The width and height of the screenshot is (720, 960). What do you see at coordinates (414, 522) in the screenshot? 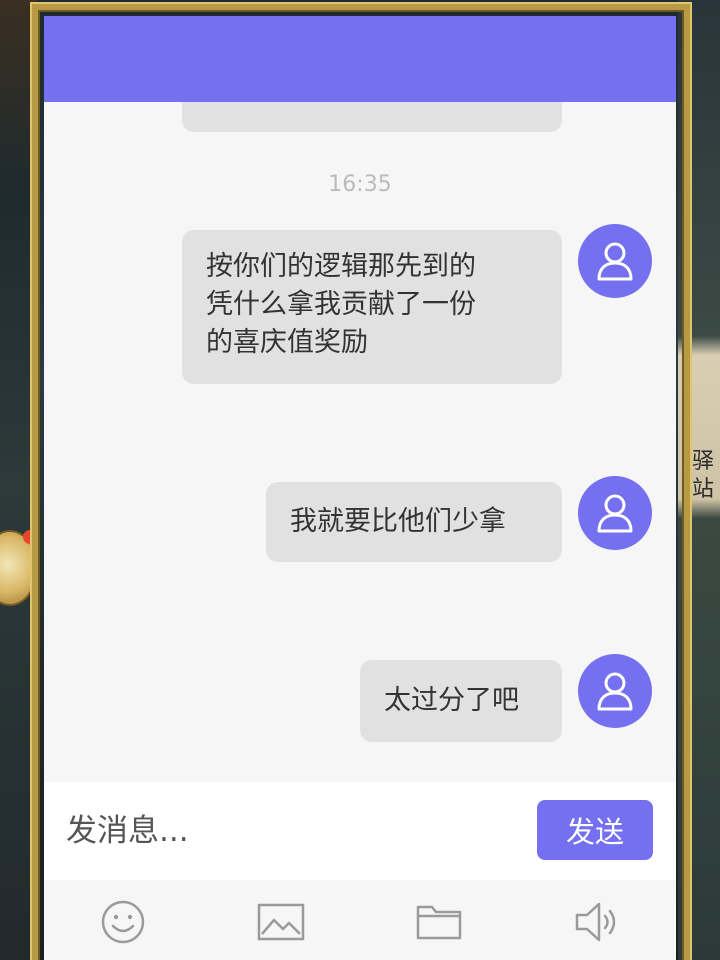
I see `message-bubble: 我就要比他们少拿` at bounding box center [414, 522].